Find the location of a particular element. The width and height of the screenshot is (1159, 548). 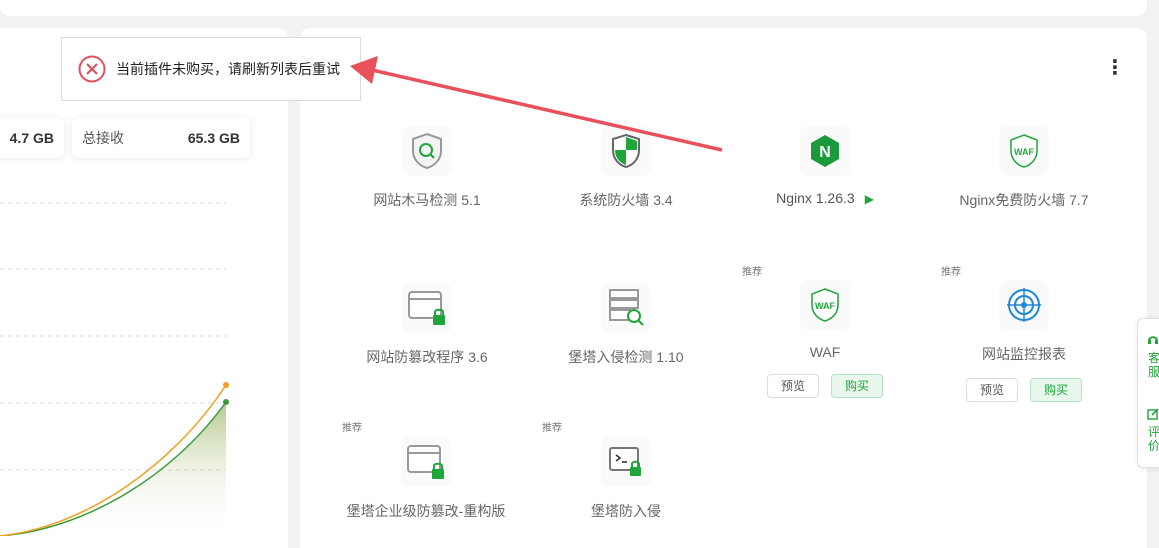

plugin-item: WAF Nginx免费防火墙 7.7 is located at coordinates (1024, 168).